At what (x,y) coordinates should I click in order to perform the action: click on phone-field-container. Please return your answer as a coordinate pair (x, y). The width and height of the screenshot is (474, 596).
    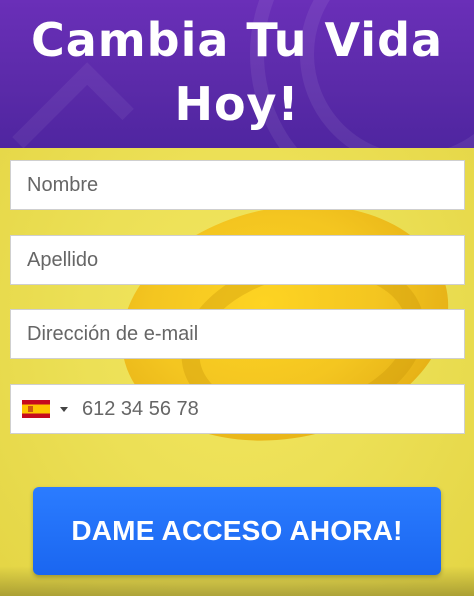
    Looking at the image, I should click on (237, 409).